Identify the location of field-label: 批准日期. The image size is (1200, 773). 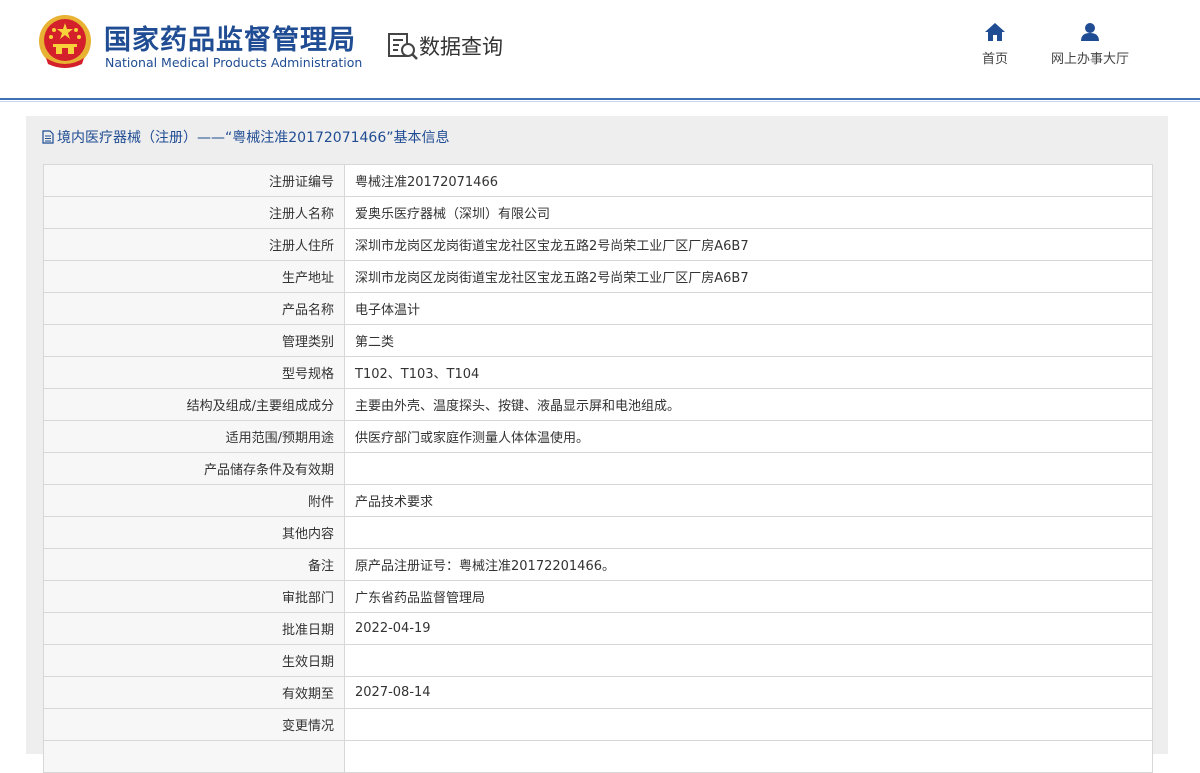
(194, 628).